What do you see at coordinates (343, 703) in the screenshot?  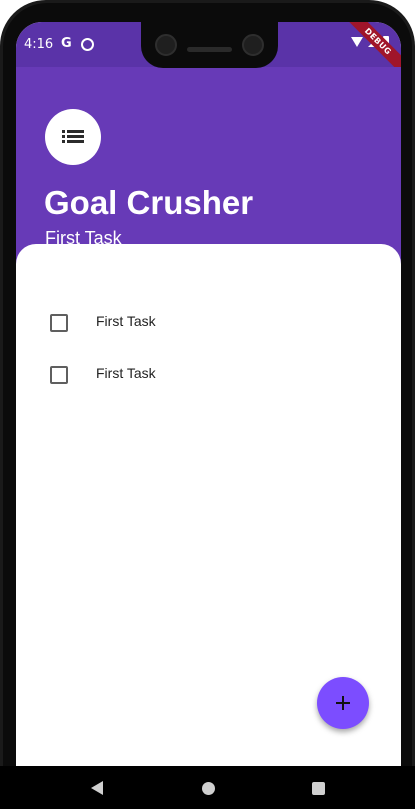 I see `add-task-button` at bounding box center [343, 703].